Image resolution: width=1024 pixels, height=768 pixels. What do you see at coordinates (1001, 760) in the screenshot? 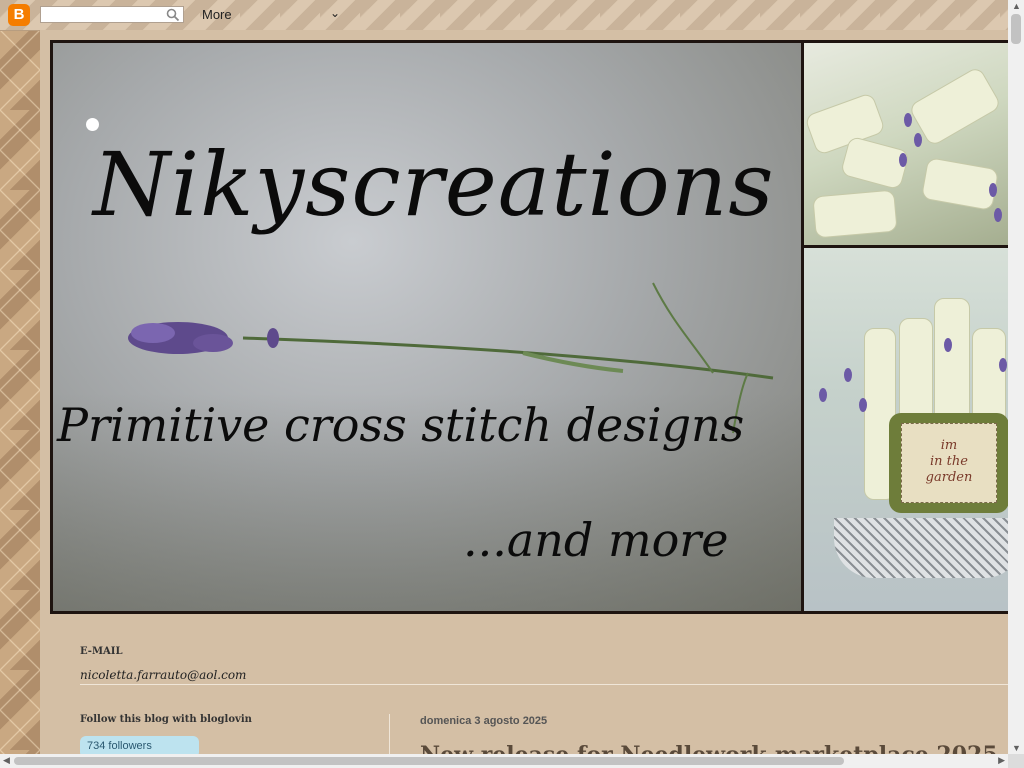
I see `scroll-right-icon: ▶` at bounding box center [1001, 760].